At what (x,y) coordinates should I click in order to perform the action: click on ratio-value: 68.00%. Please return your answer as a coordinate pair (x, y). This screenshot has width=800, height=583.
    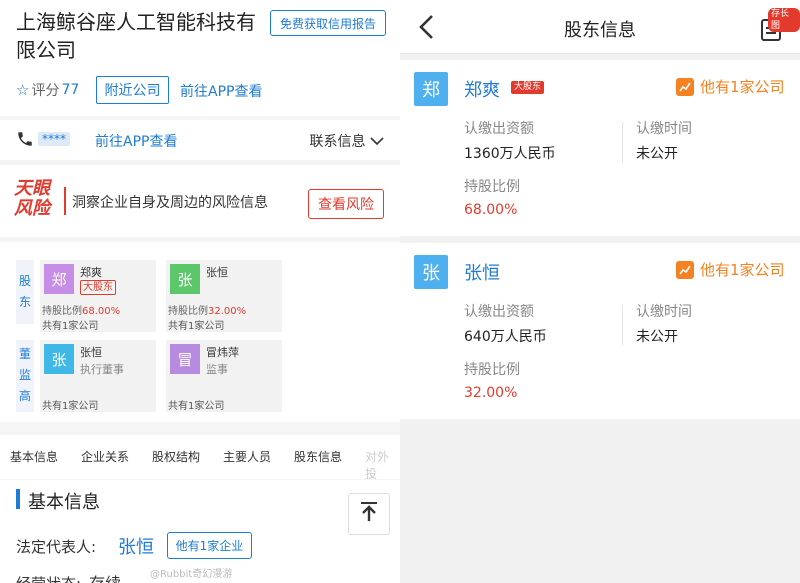
    Looking at the image, I should click on (491, 210).